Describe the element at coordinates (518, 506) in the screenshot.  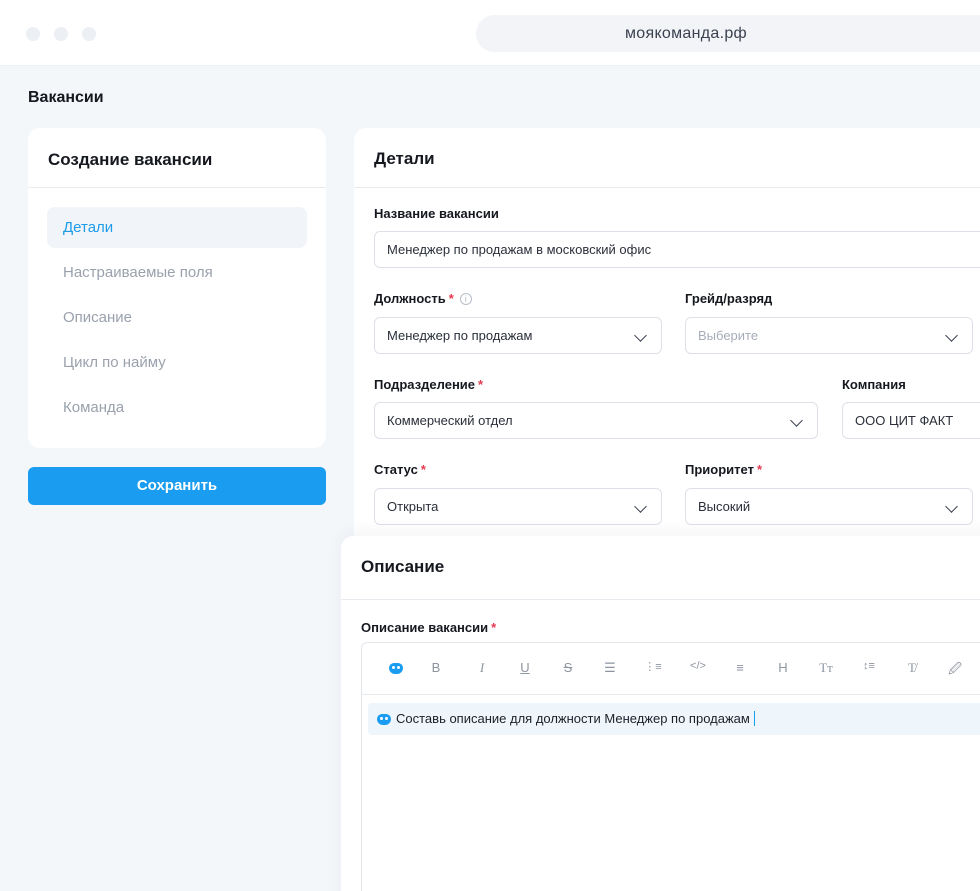
I see `status-select: Открыта` at that location.